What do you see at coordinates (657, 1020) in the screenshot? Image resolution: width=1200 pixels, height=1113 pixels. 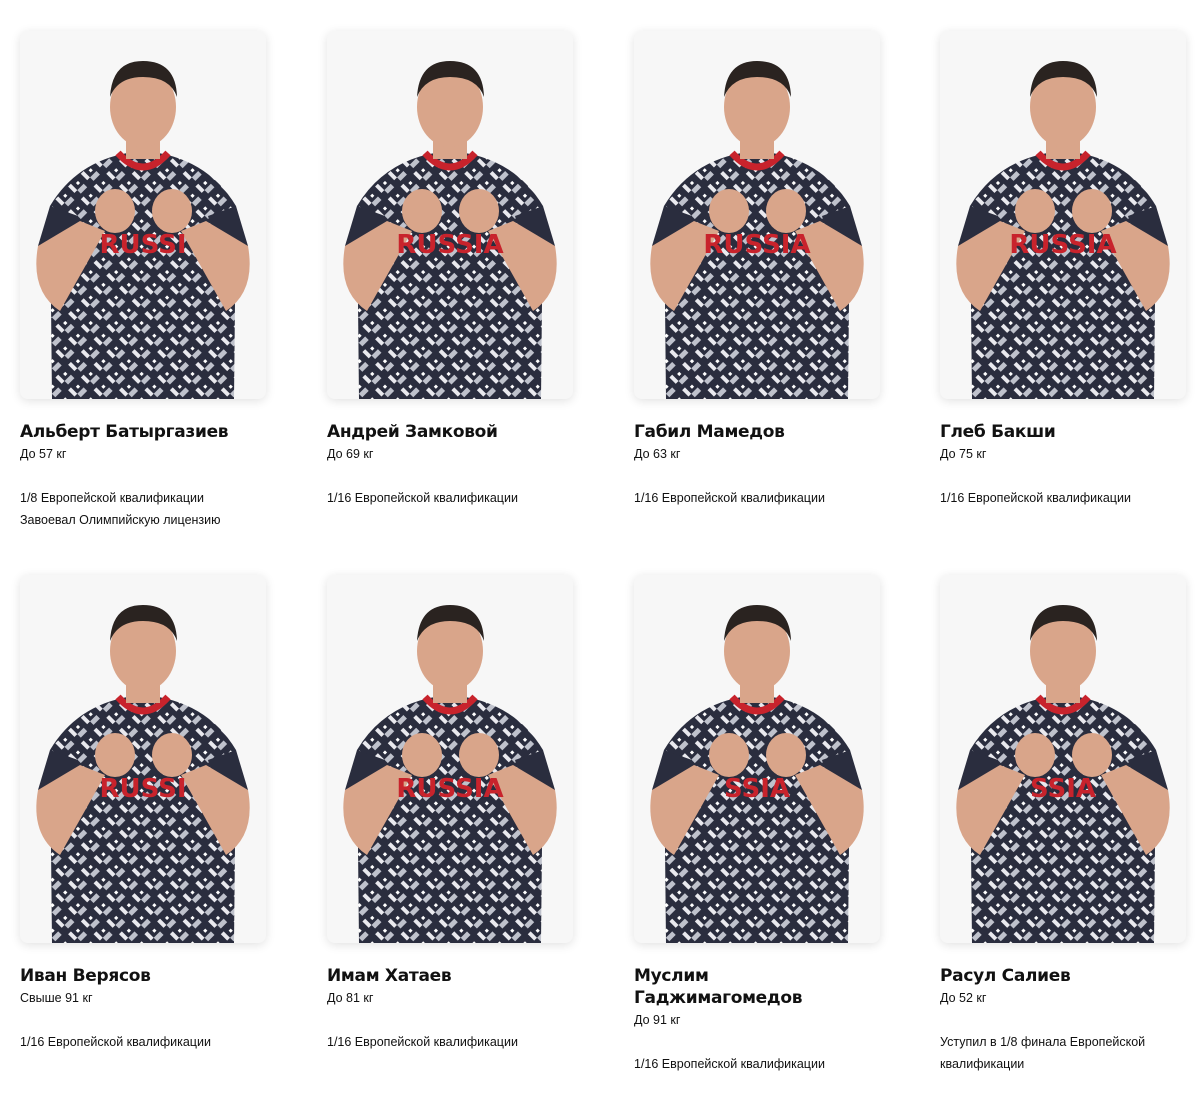 I see `boxer-weight-class: До 91 кг` at bounding box center [657, 1020].